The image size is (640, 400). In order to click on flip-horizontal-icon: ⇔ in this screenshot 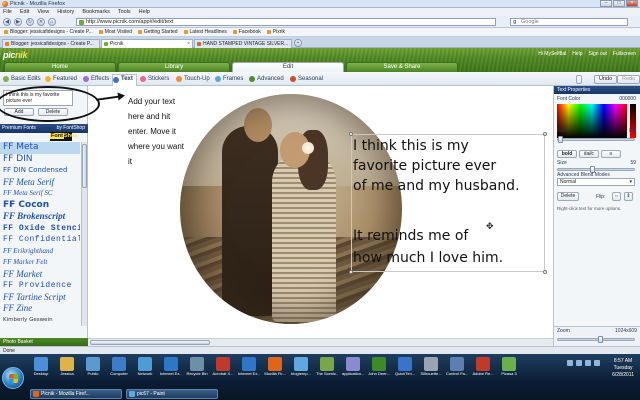, I will do `click(616, 196)`.